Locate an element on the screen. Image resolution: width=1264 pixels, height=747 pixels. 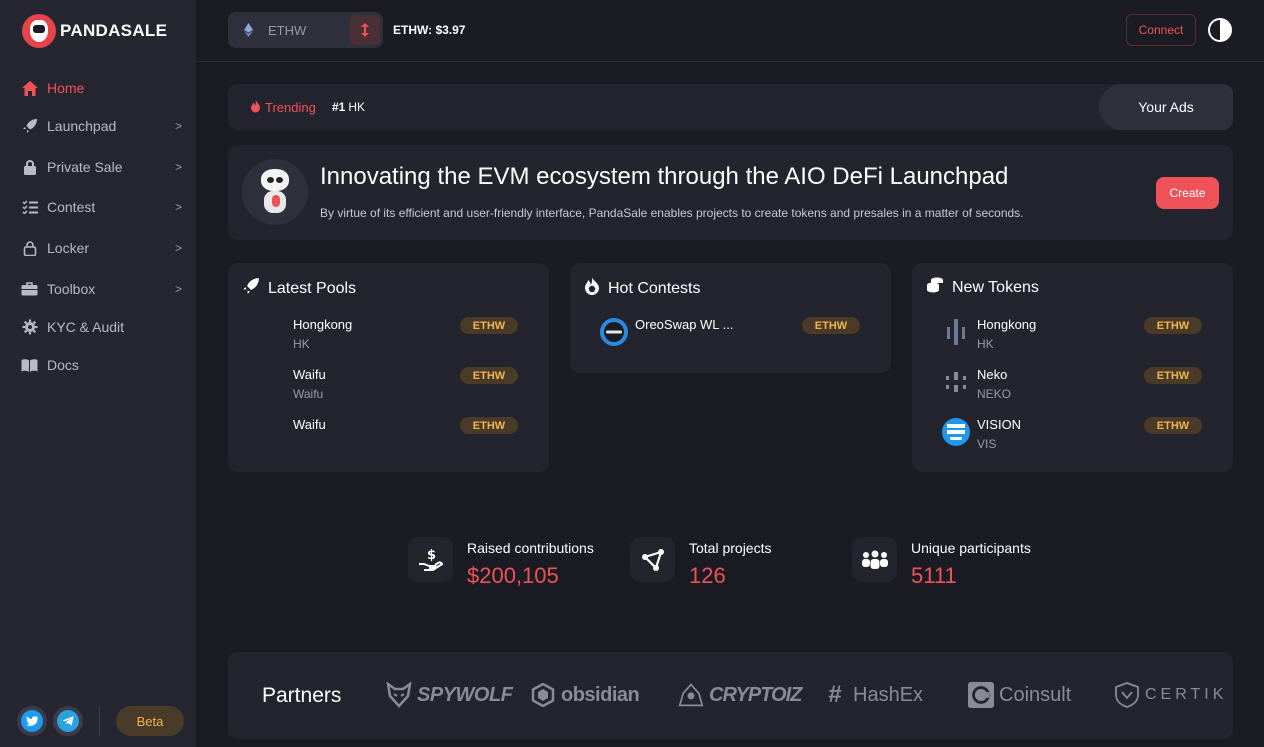
trending-label: Trending is located at coordinates (283, 107).